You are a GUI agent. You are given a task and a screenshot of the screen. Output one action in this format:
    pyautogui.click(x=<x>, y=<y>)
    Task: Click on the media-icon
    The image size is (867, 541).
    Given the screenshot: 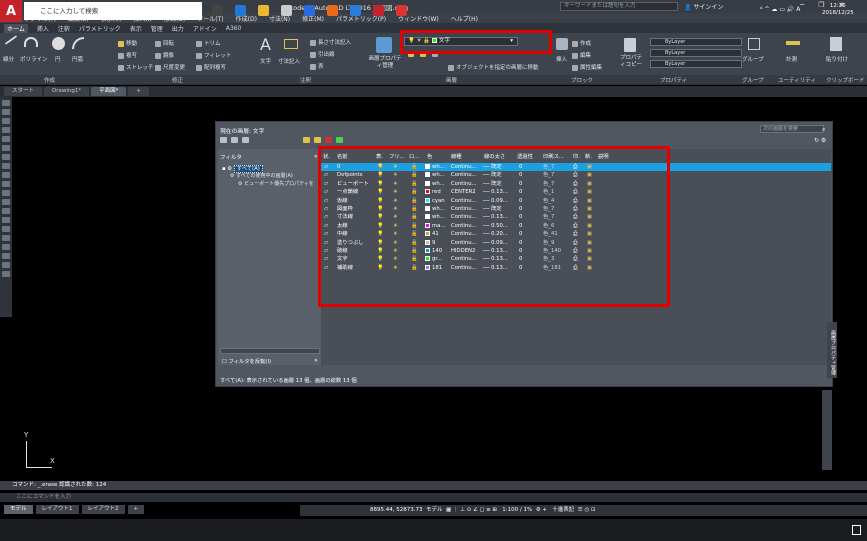 What is the action you would take?
    pyautogui.click(x=355, y=10)
    